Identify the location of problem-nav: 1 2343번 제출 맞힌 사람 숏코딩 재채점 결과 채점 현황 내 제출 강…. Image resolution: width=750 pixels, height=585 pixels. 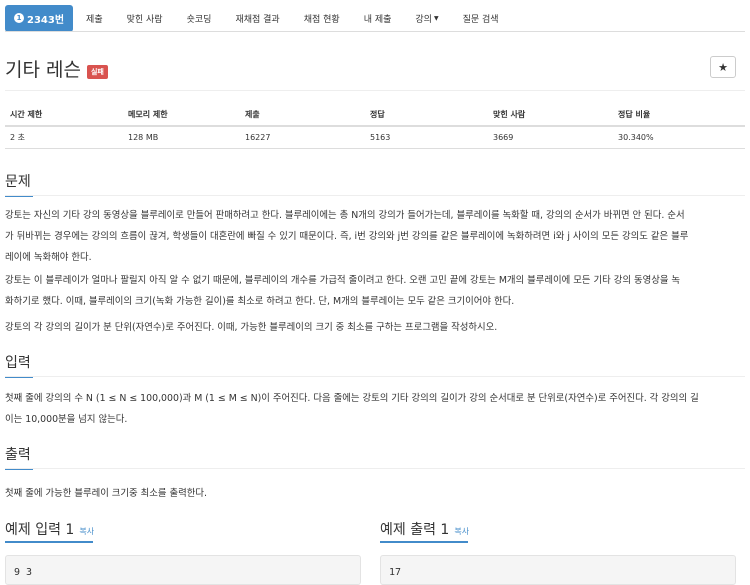
(375, 18).